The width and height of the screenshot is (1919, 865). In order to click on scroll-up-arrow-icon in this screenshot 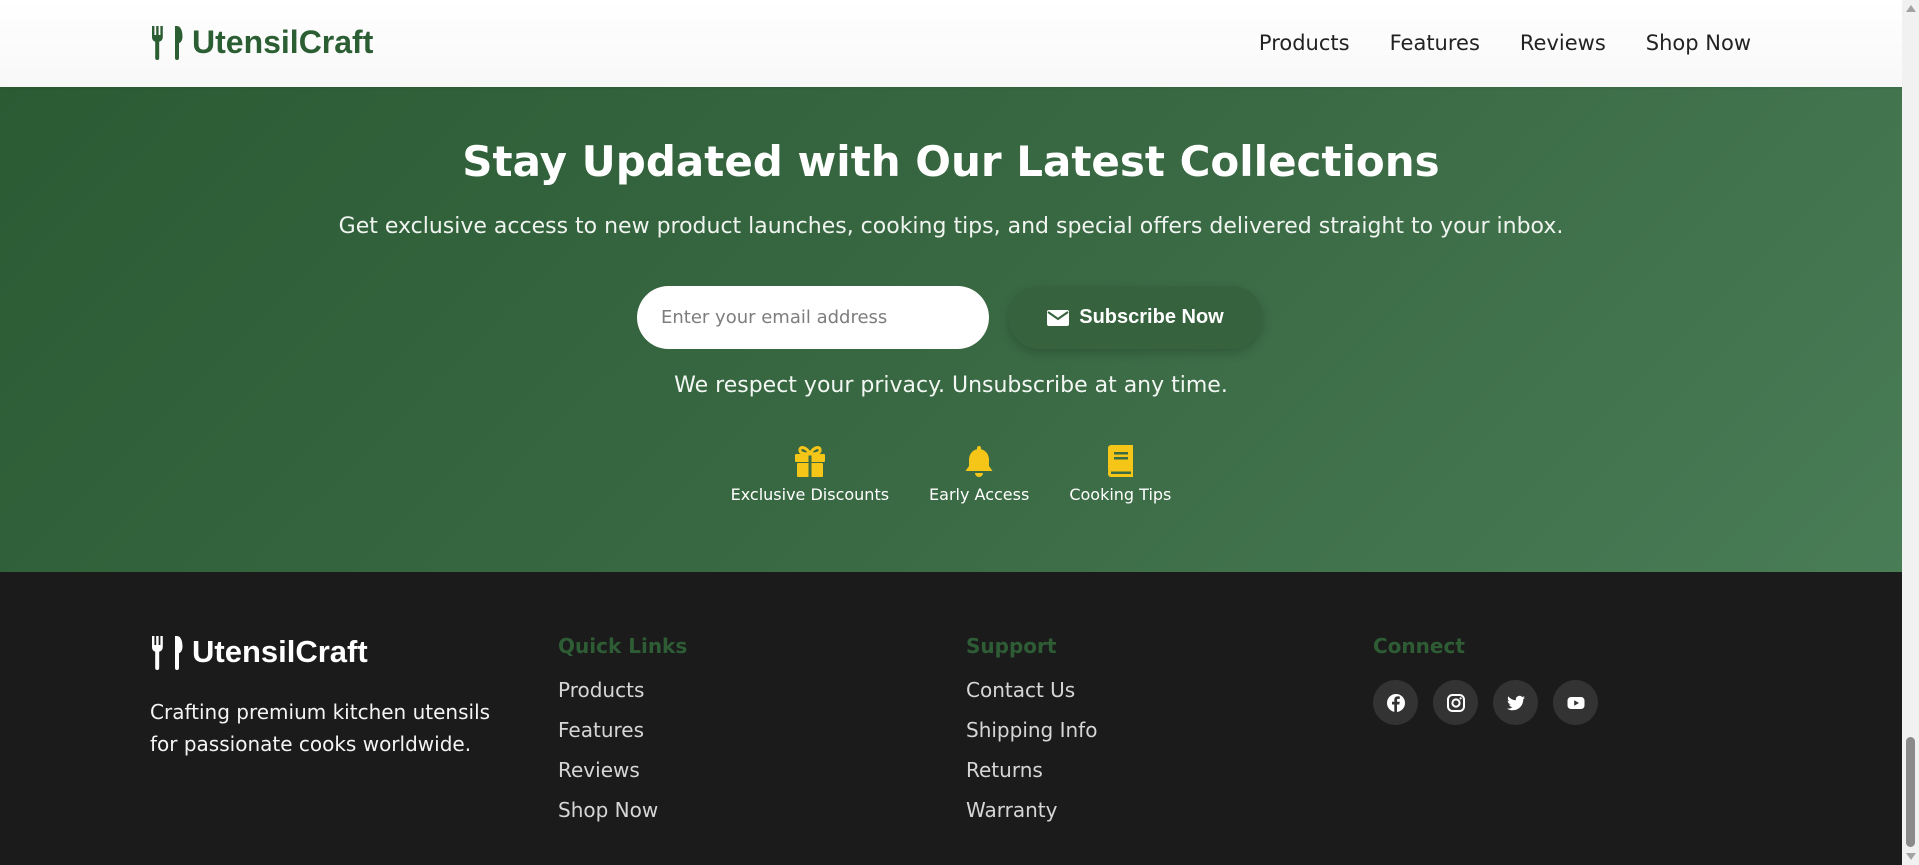, I will do `click(1911, 8)`.